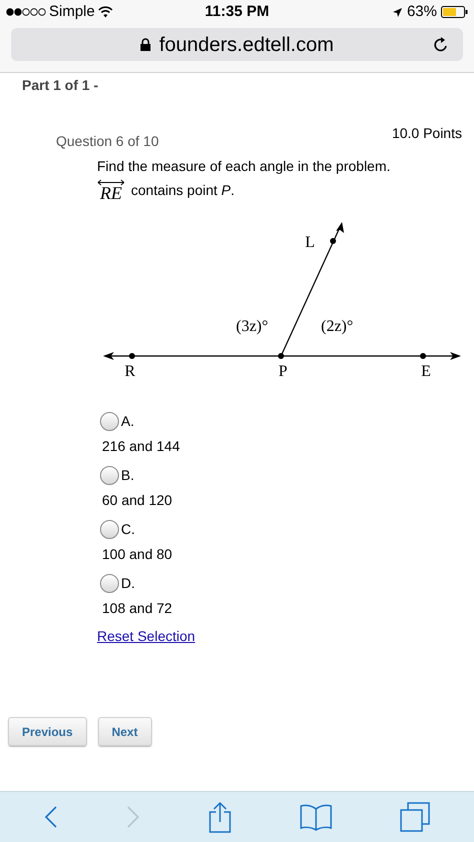 Image resolution: width=474 pixels, height=842 pixels. I want to click on battery-percentage: 63%, so click(421, 12).